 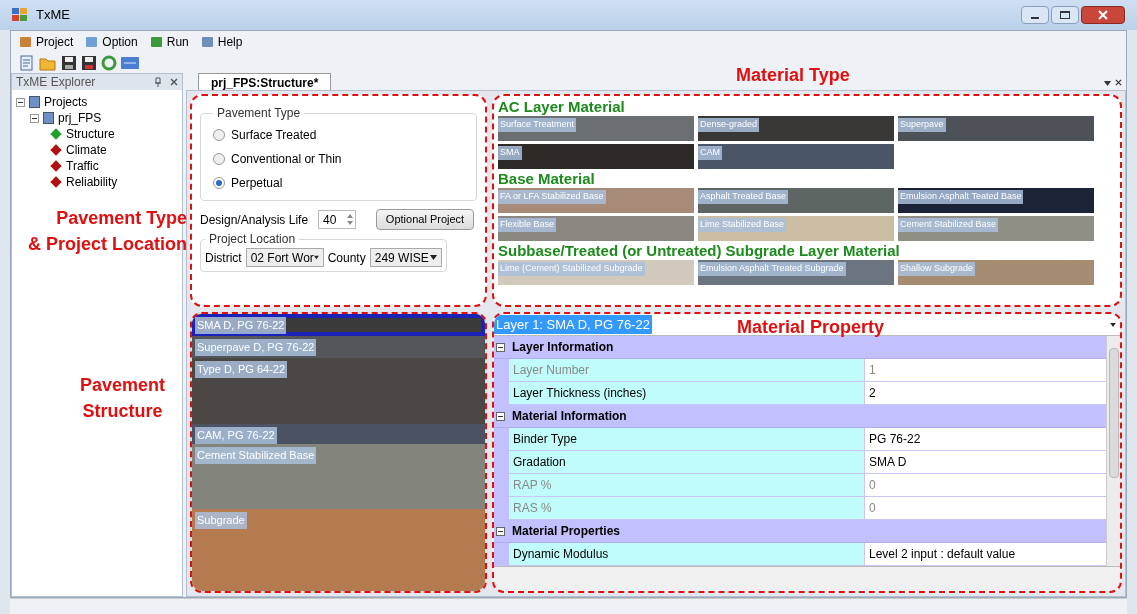 I want to click on tree-item: Structure, so click(x=90, y=134).